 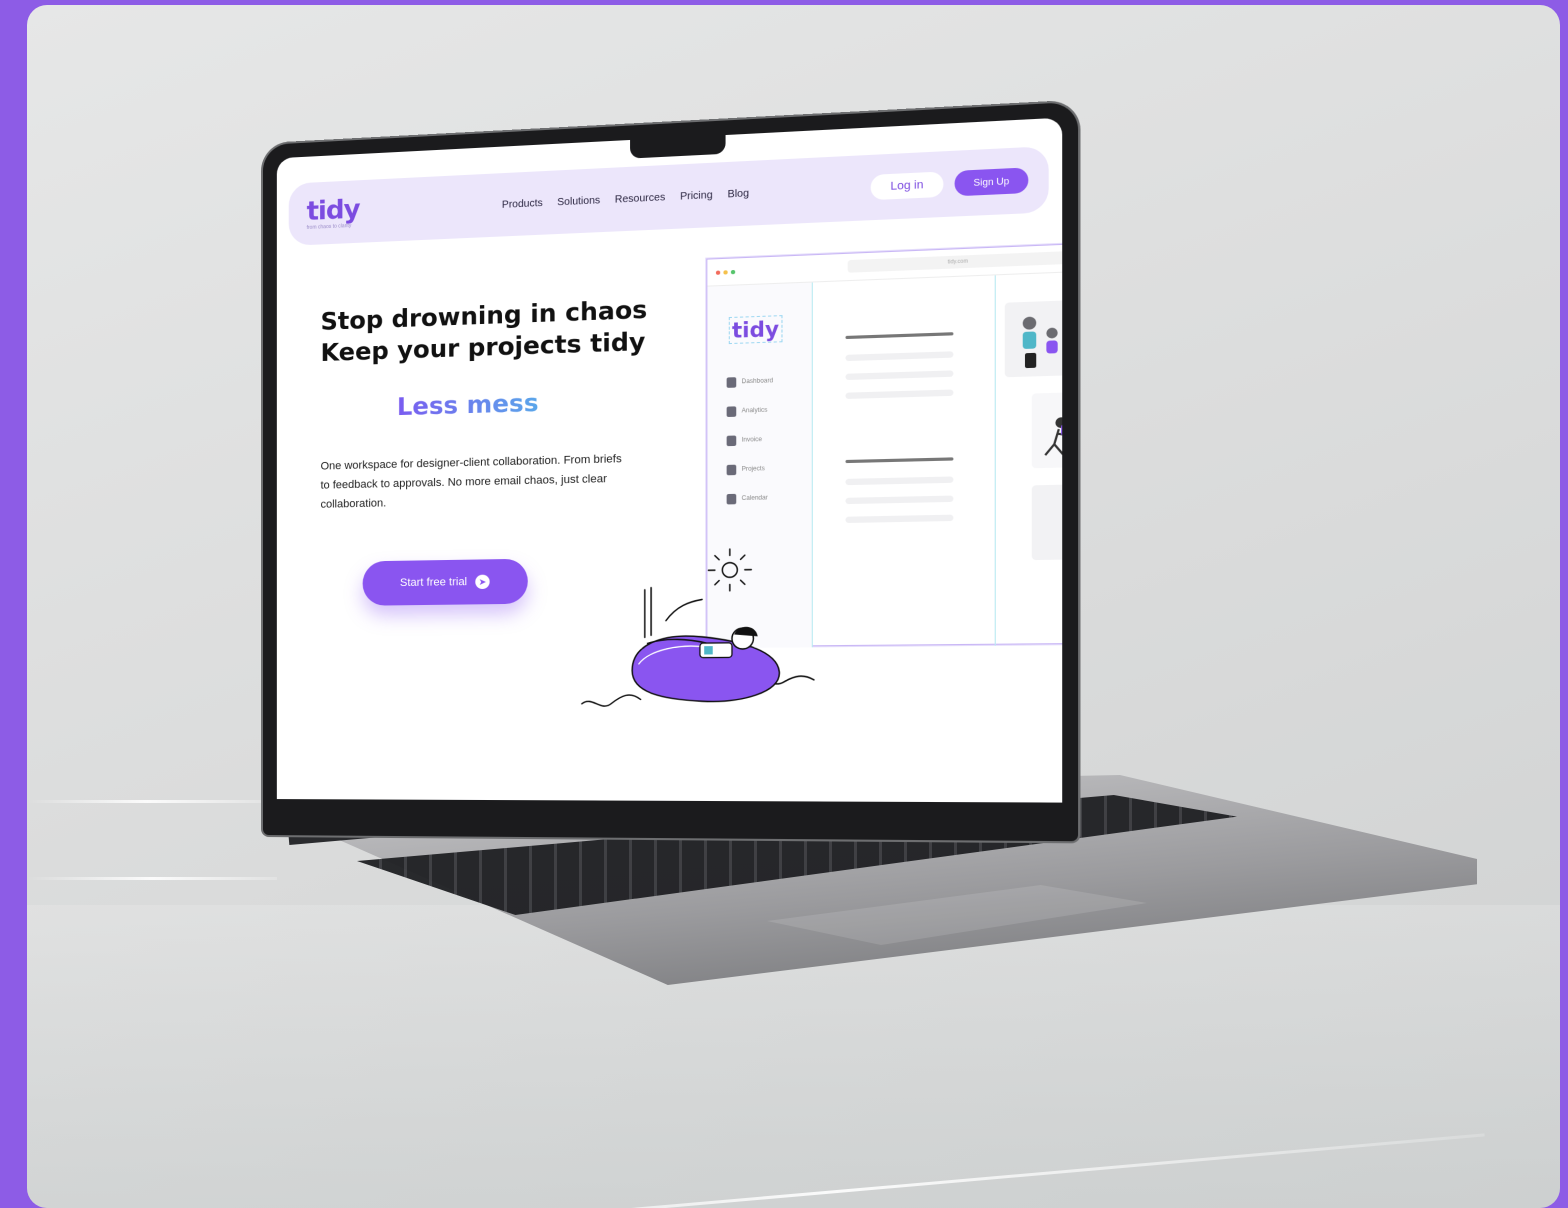 I want to click on sidebar-item-calendar: Calendar, so click(x=747, y=499).